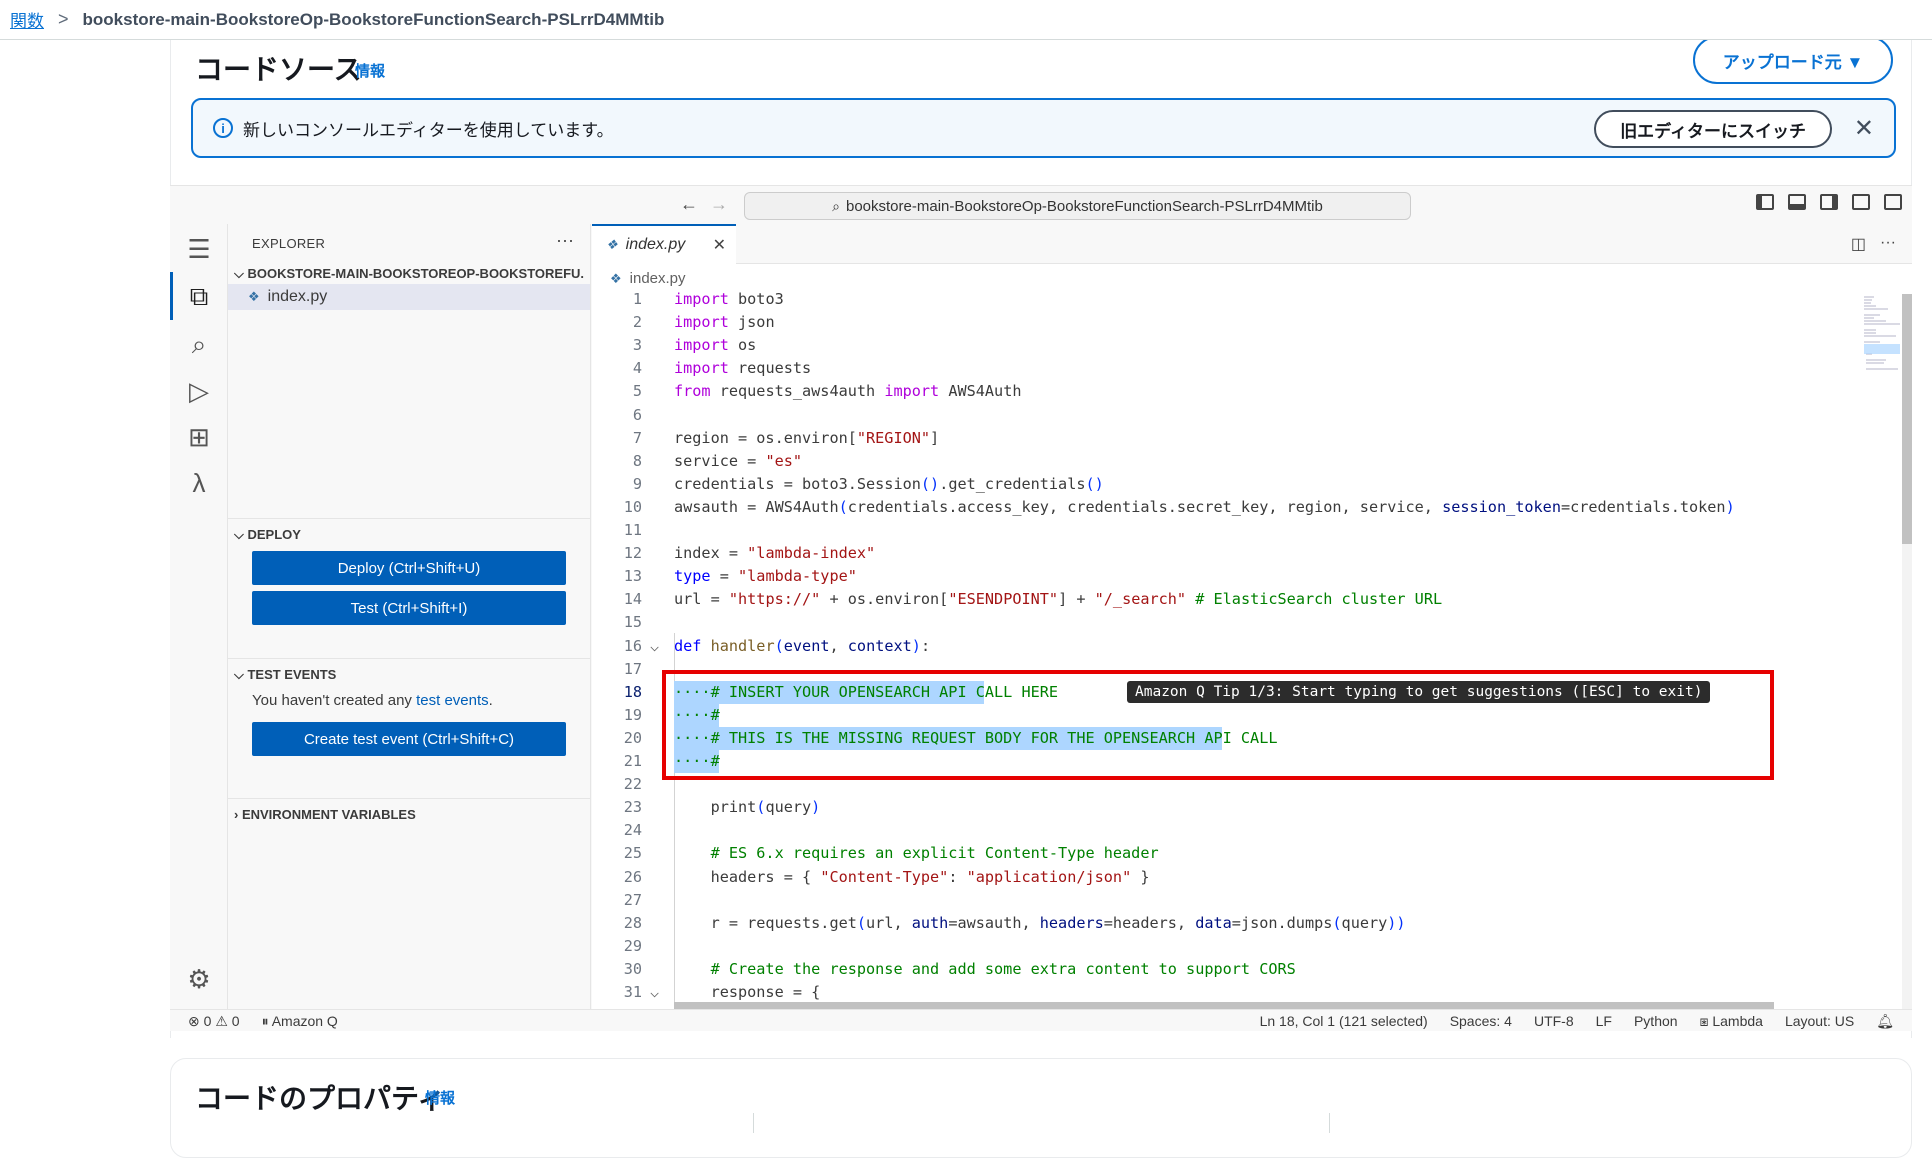 The width and height of the screenshot is (1932, 1158). Describe the element at coordinates (1765, 202) in the screenshot. I see `toggle-sidebar-icon` at that location.